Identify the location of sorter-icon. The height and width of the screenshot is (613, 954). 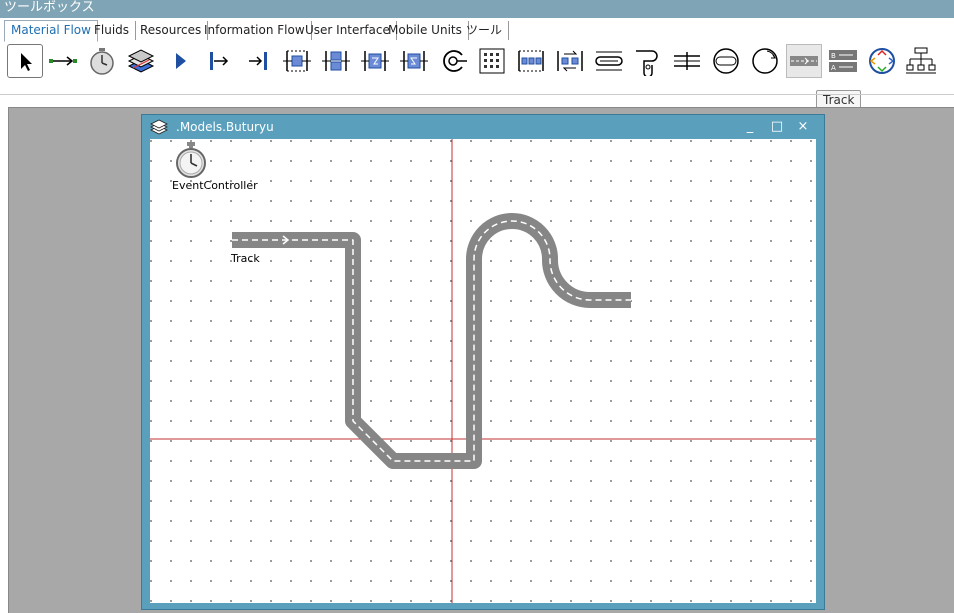
(609, 61).